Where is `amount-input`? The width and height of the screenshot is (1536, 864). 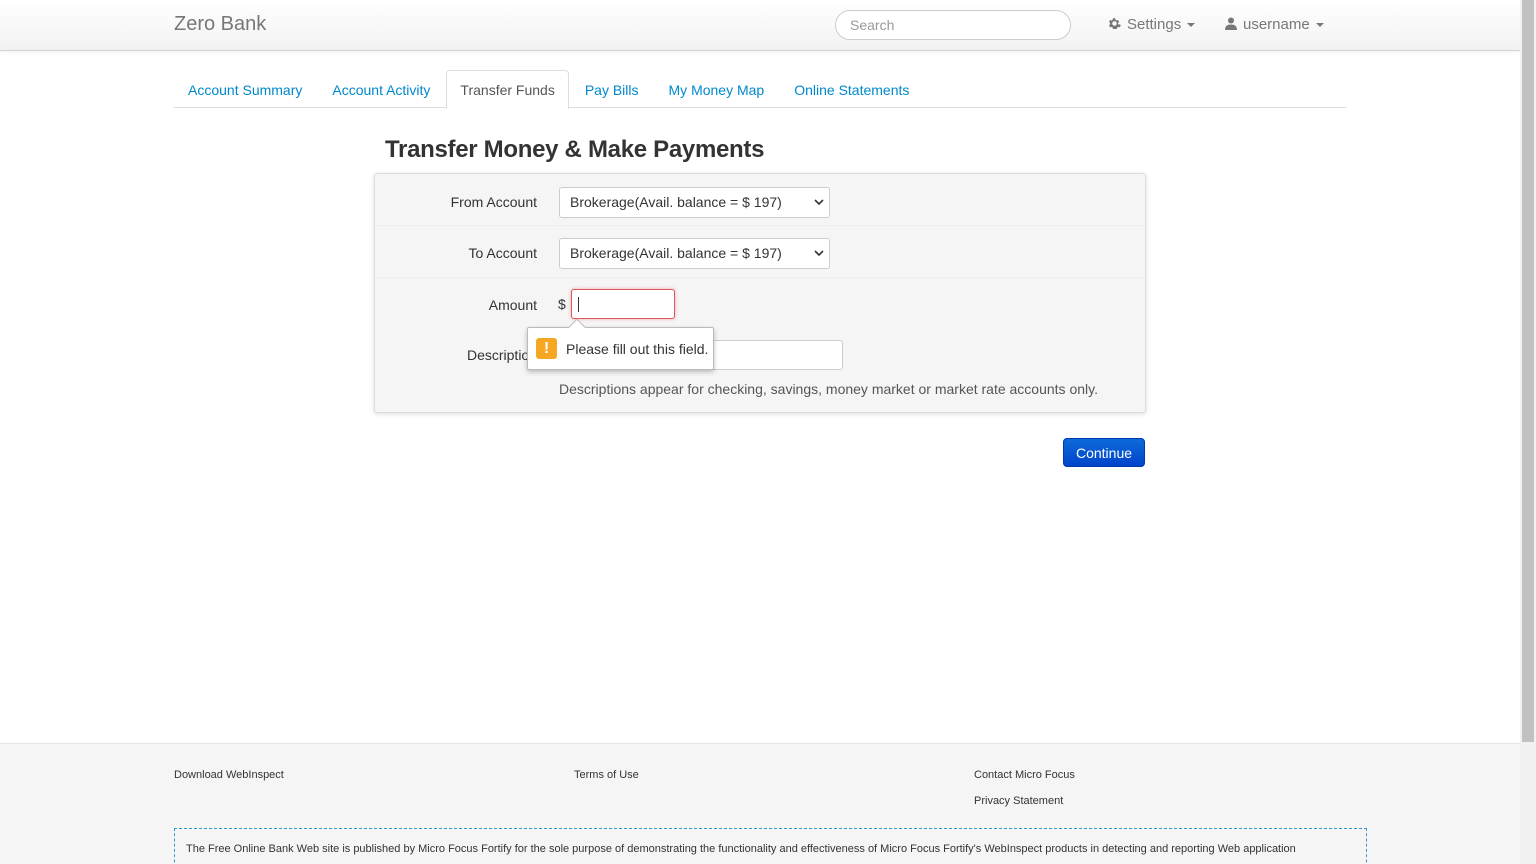 amount-input is located at coordinates (623, 304).